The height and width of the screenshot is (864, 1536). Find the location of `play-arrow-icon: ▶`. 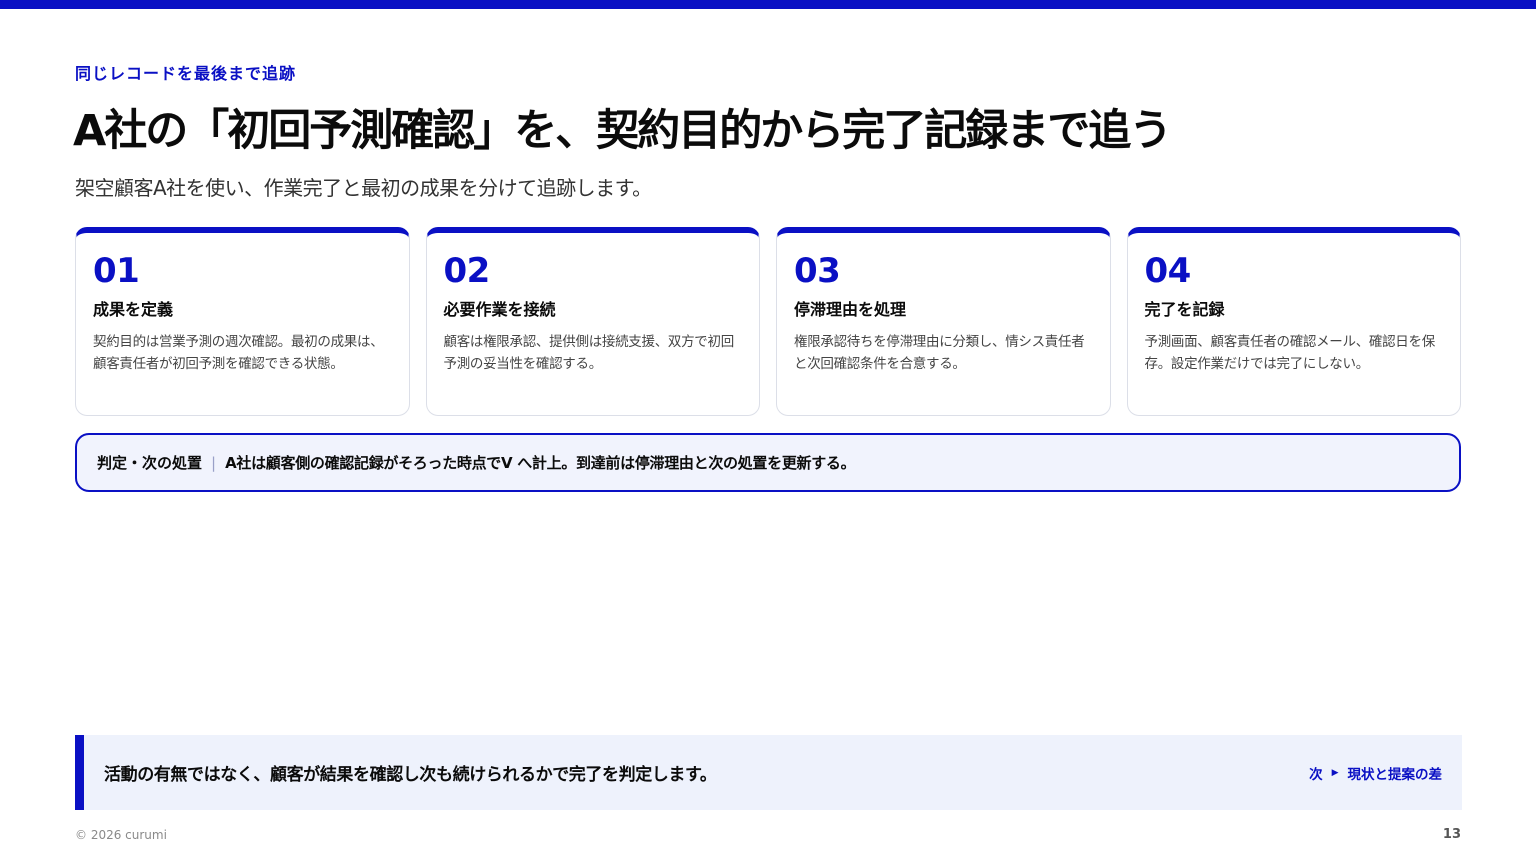

play-arrow-icon: ▶ is located at coordinates (1335, 772).